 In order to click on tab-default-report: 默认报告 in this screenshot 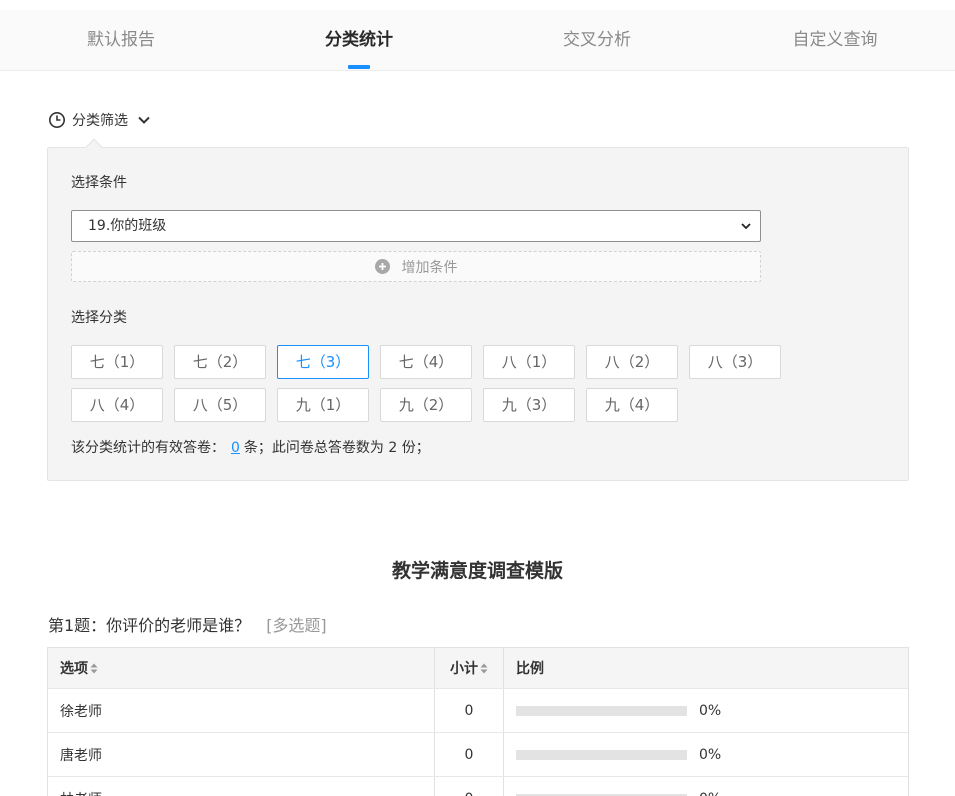, I will do `click(121, 40)`.